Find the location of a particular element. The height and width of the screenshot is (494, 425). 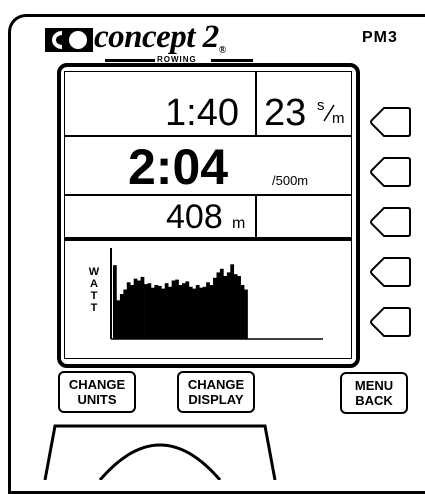

distance-value: 408 is located at coordinates (194, 217).